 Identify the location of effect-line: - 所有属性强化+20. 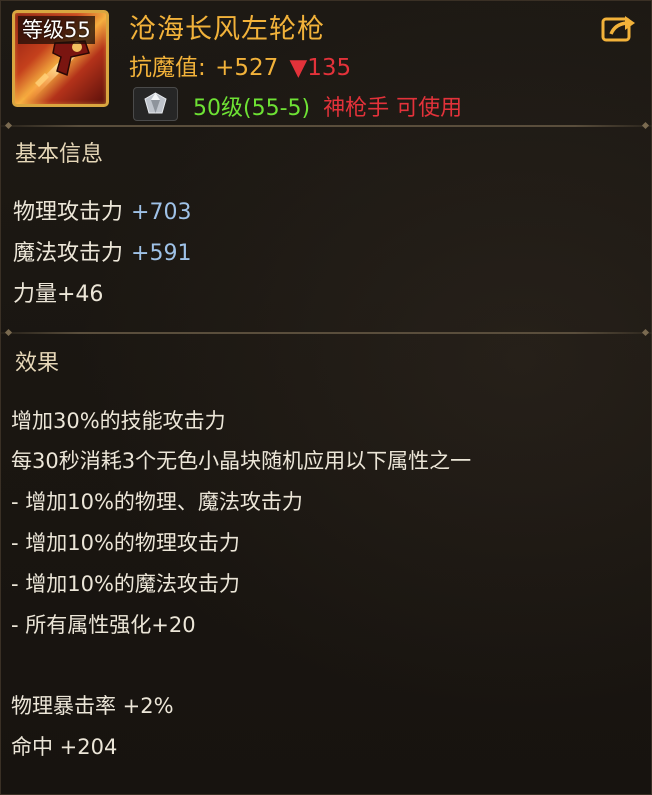
(103, 625).